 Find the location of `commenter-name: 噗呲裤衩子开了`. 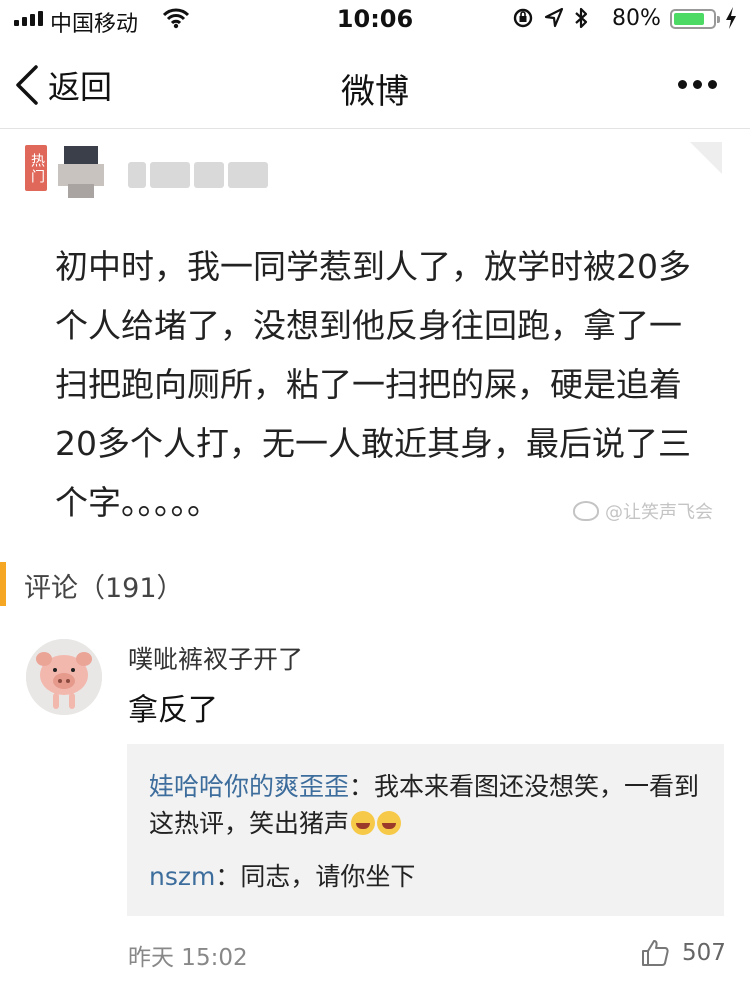

commenter-name: 噗呲裤衩子开了 is located at coordinates (215, 658).